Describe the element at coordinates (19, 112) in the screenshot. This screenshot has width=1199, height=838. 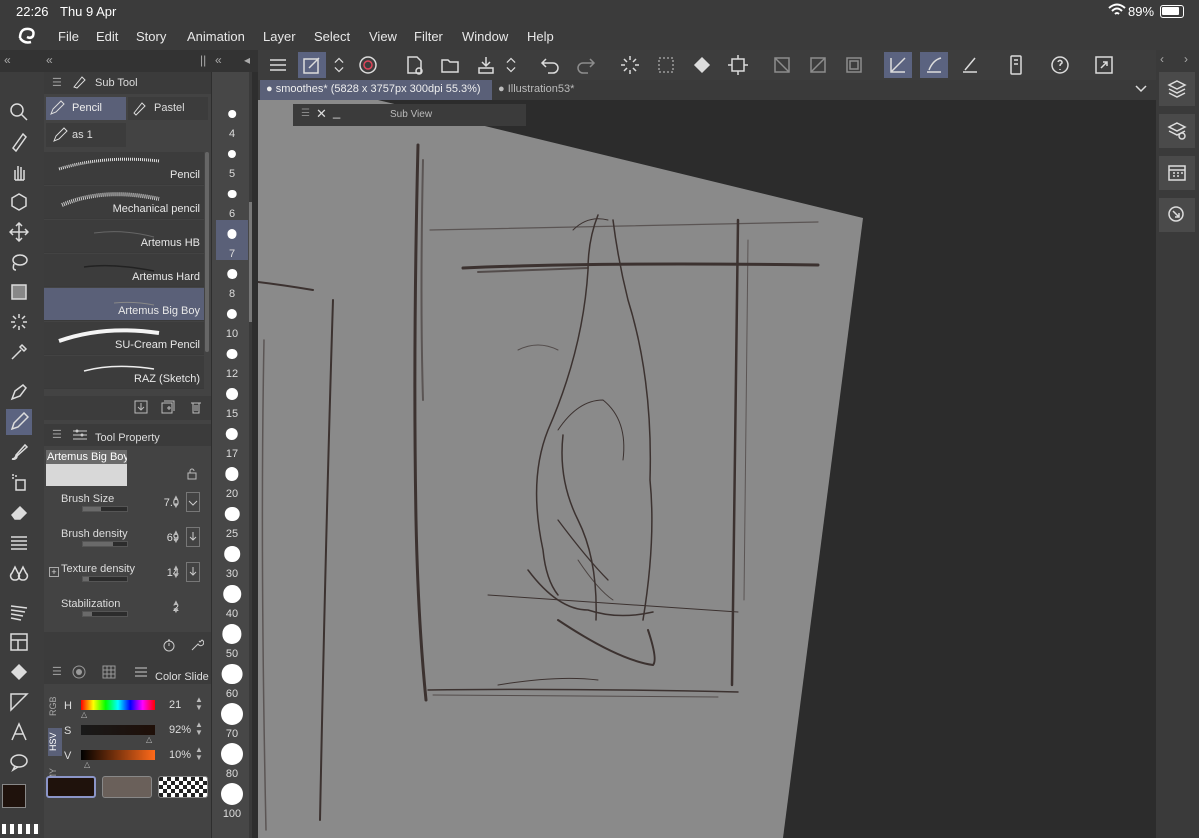
I see `zoom-icon` at that location.